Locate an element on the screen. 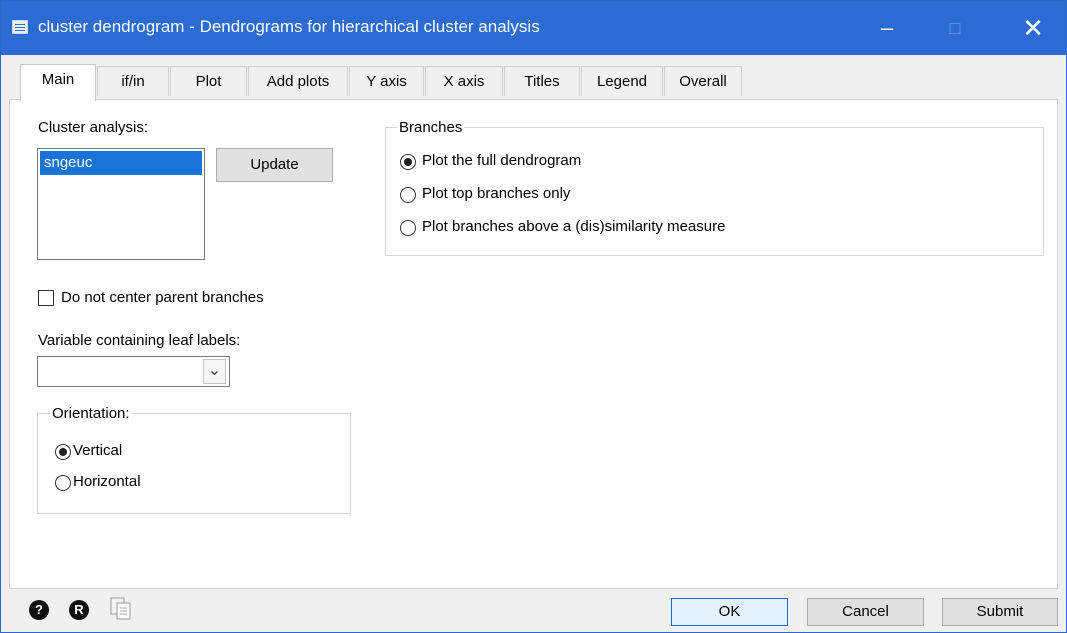  branches-title: Branches is located at coordinates (431, 127).